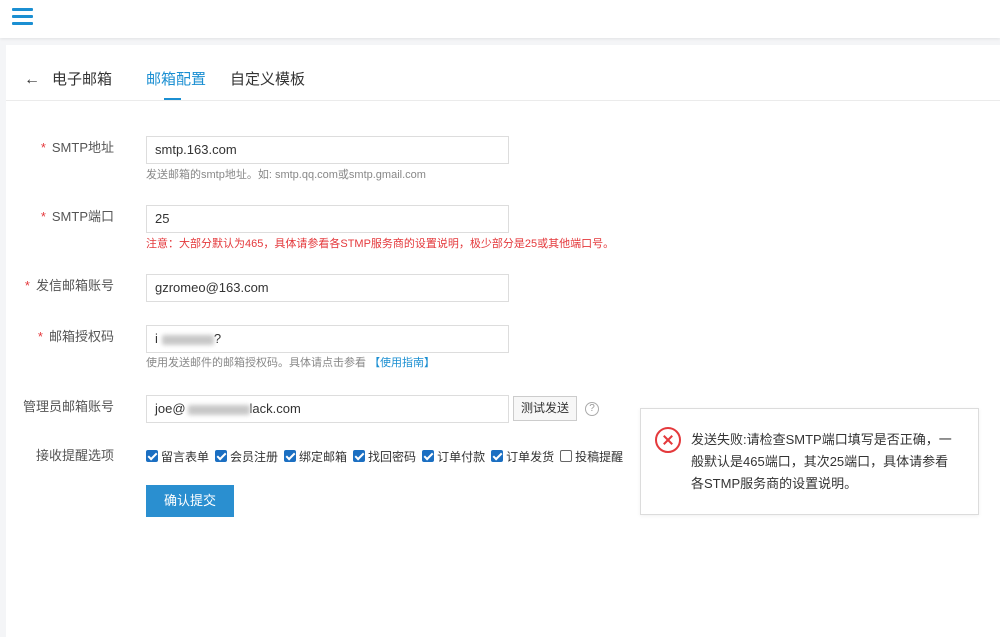  Describe the element at coordinates (75, 336) in the screenshot. I see `auth-code-label: * 邮箱授权码` at that location.